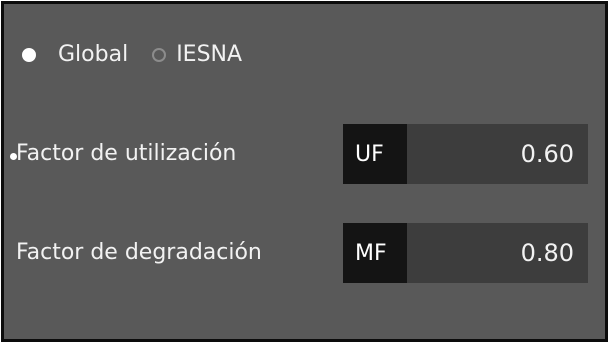 The width and height of the screenshot is (615, 349). Describe the element at coordinates (497, 154) in the screenshot. I see `utilization-factor-value: 0.60` at that location.